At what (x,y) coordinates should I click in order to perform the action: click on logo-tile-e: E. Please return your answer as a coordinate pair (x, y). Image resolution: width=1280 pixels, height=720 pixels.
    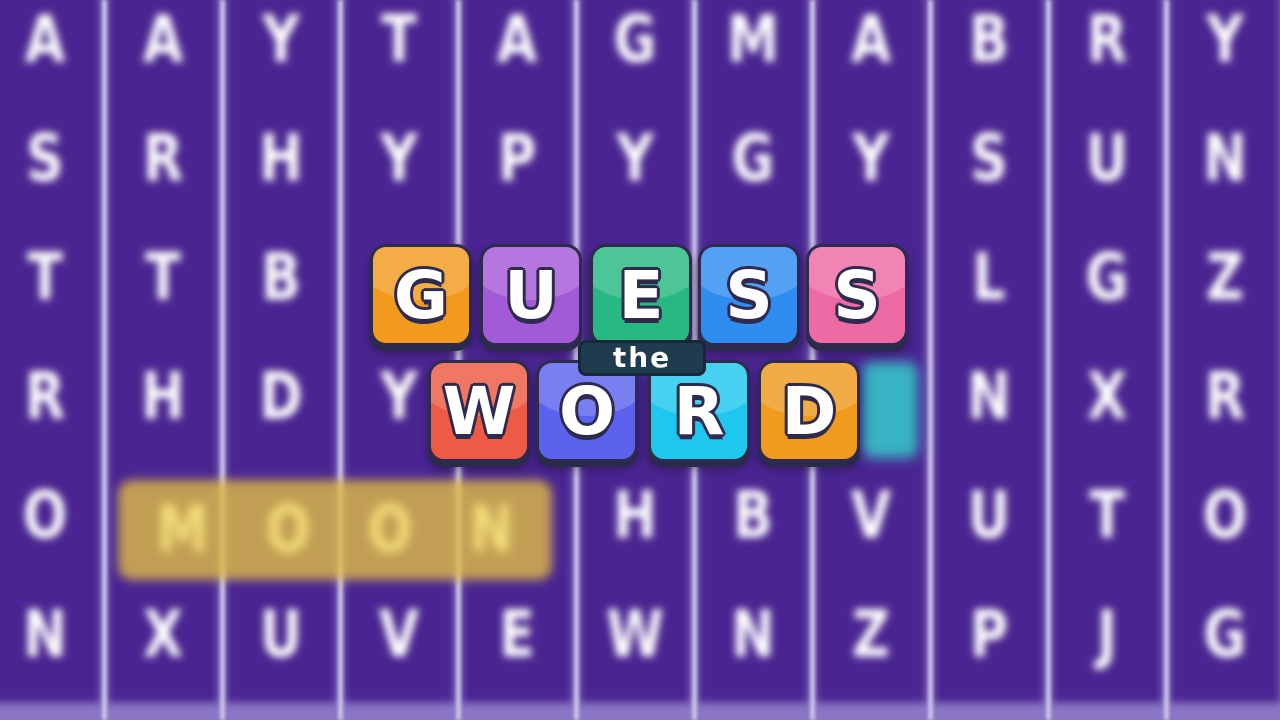
    Looking at the image, I should click on (641, 295).